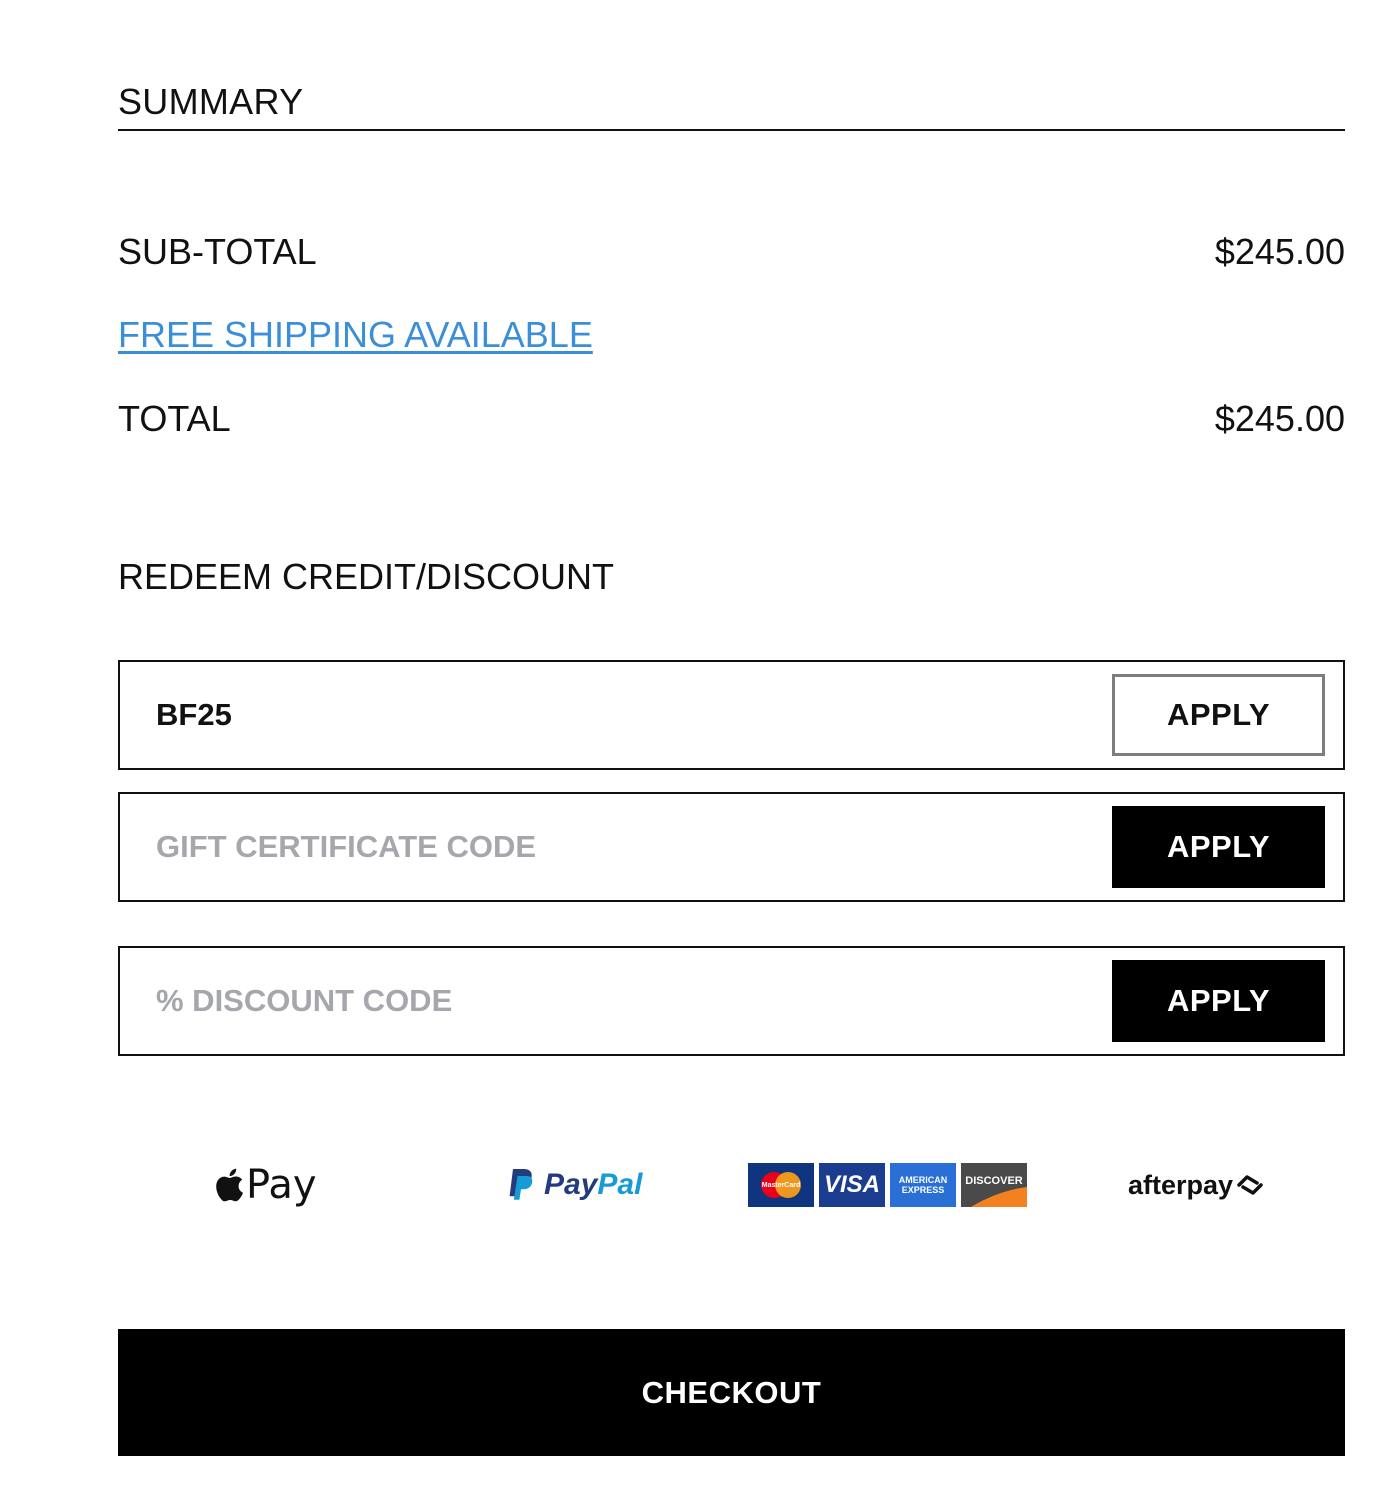 Image resolution: width=1397 pixels, height=1500 pixels. What do you see at coordinates (211, 101) in the screenshot?
I see `summary-title: SUMMARY` at bounding box center [211, 101].